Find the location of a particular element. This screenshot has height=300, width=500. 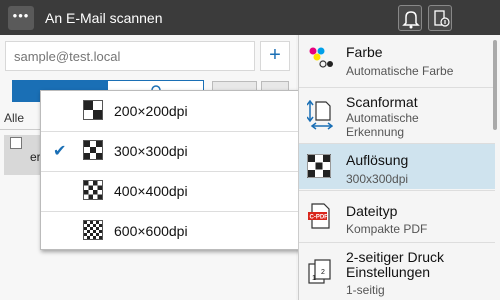

setting-title: Farbe is located at coordinates (364, 52).